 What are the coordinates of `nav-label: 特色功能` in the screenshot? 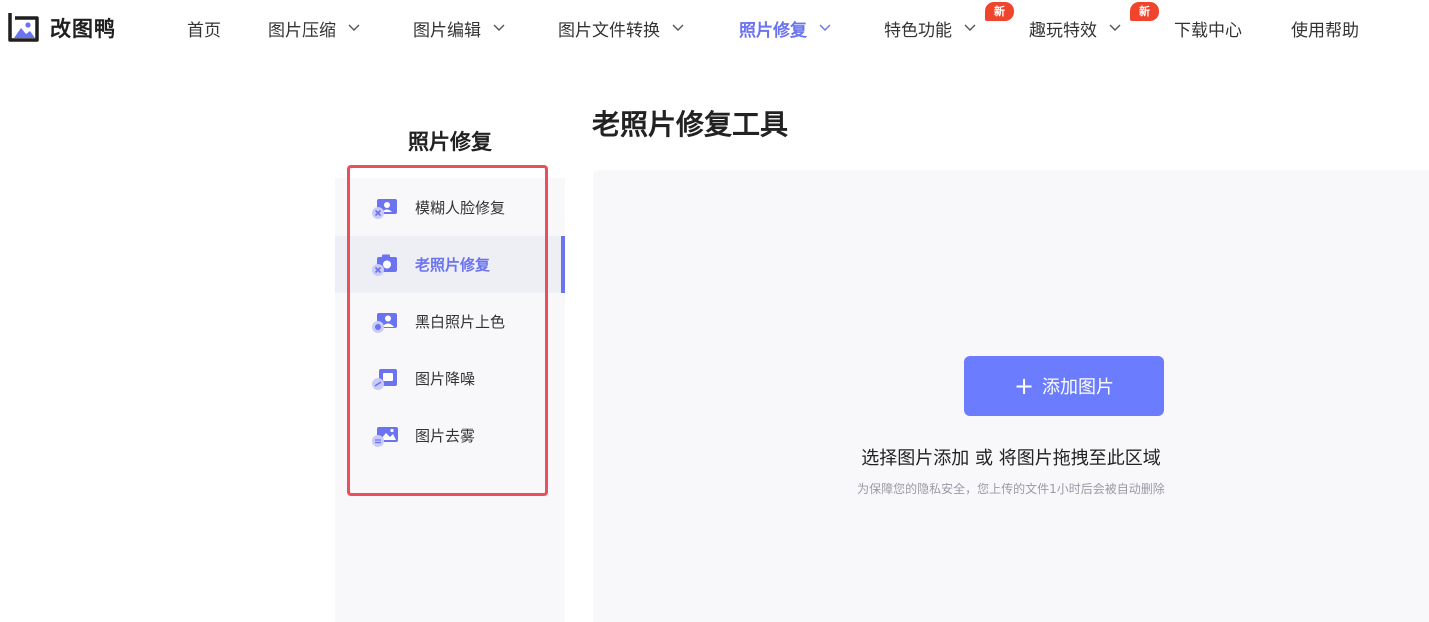 It's located at (918, 30).